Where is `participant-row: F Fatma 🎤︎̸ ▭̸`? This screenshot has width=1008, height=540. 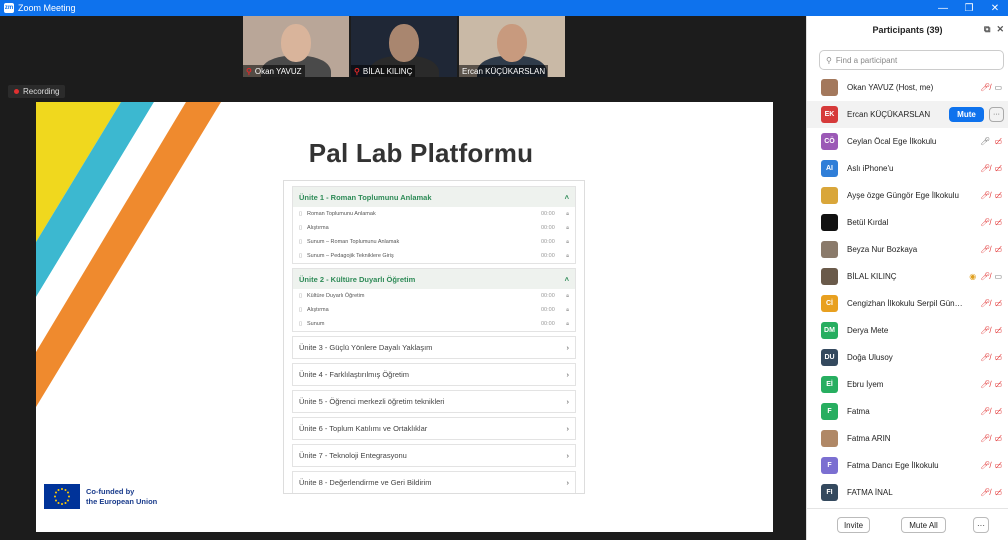
participant-row: F Fatma 🎤︎̸ ▭̸ is located at coordinates (907, 411).